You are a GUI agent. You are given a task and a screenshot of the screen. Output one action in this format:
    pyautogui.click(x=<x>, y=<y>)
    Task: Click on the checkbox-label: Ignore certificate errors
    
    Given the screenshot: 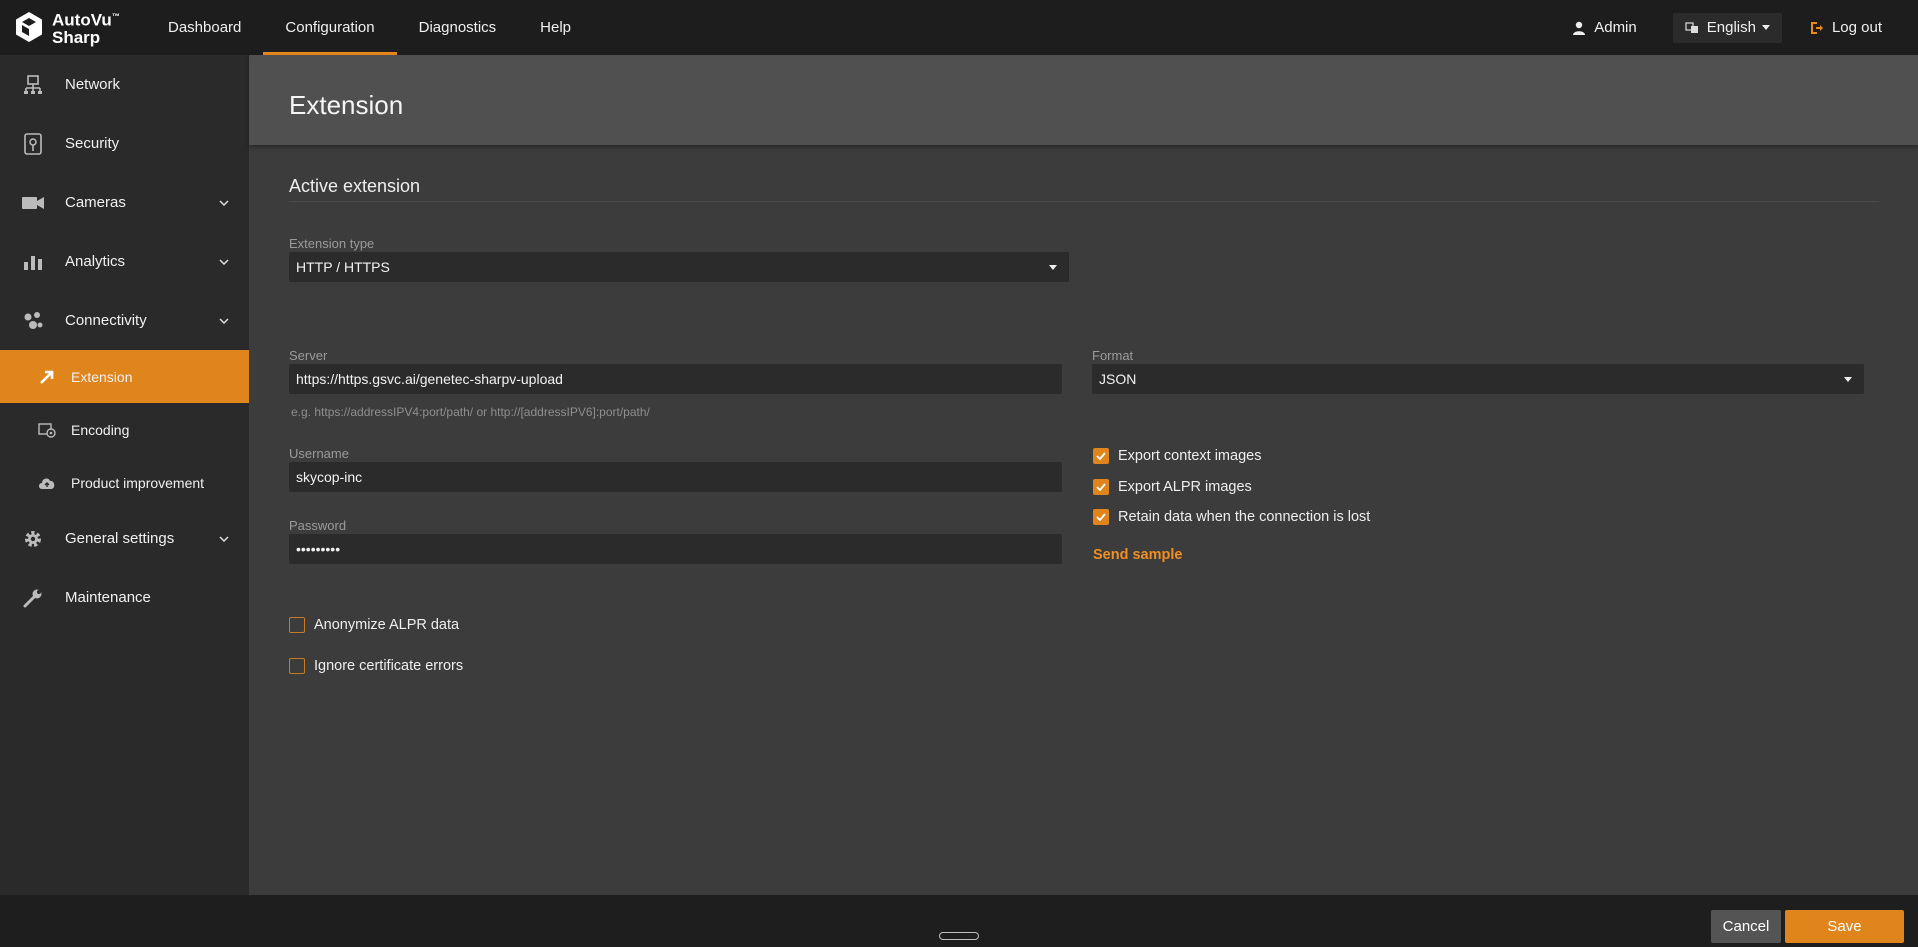 What is the action you would take?
    pyautogui.click(x=389, y=666)
    